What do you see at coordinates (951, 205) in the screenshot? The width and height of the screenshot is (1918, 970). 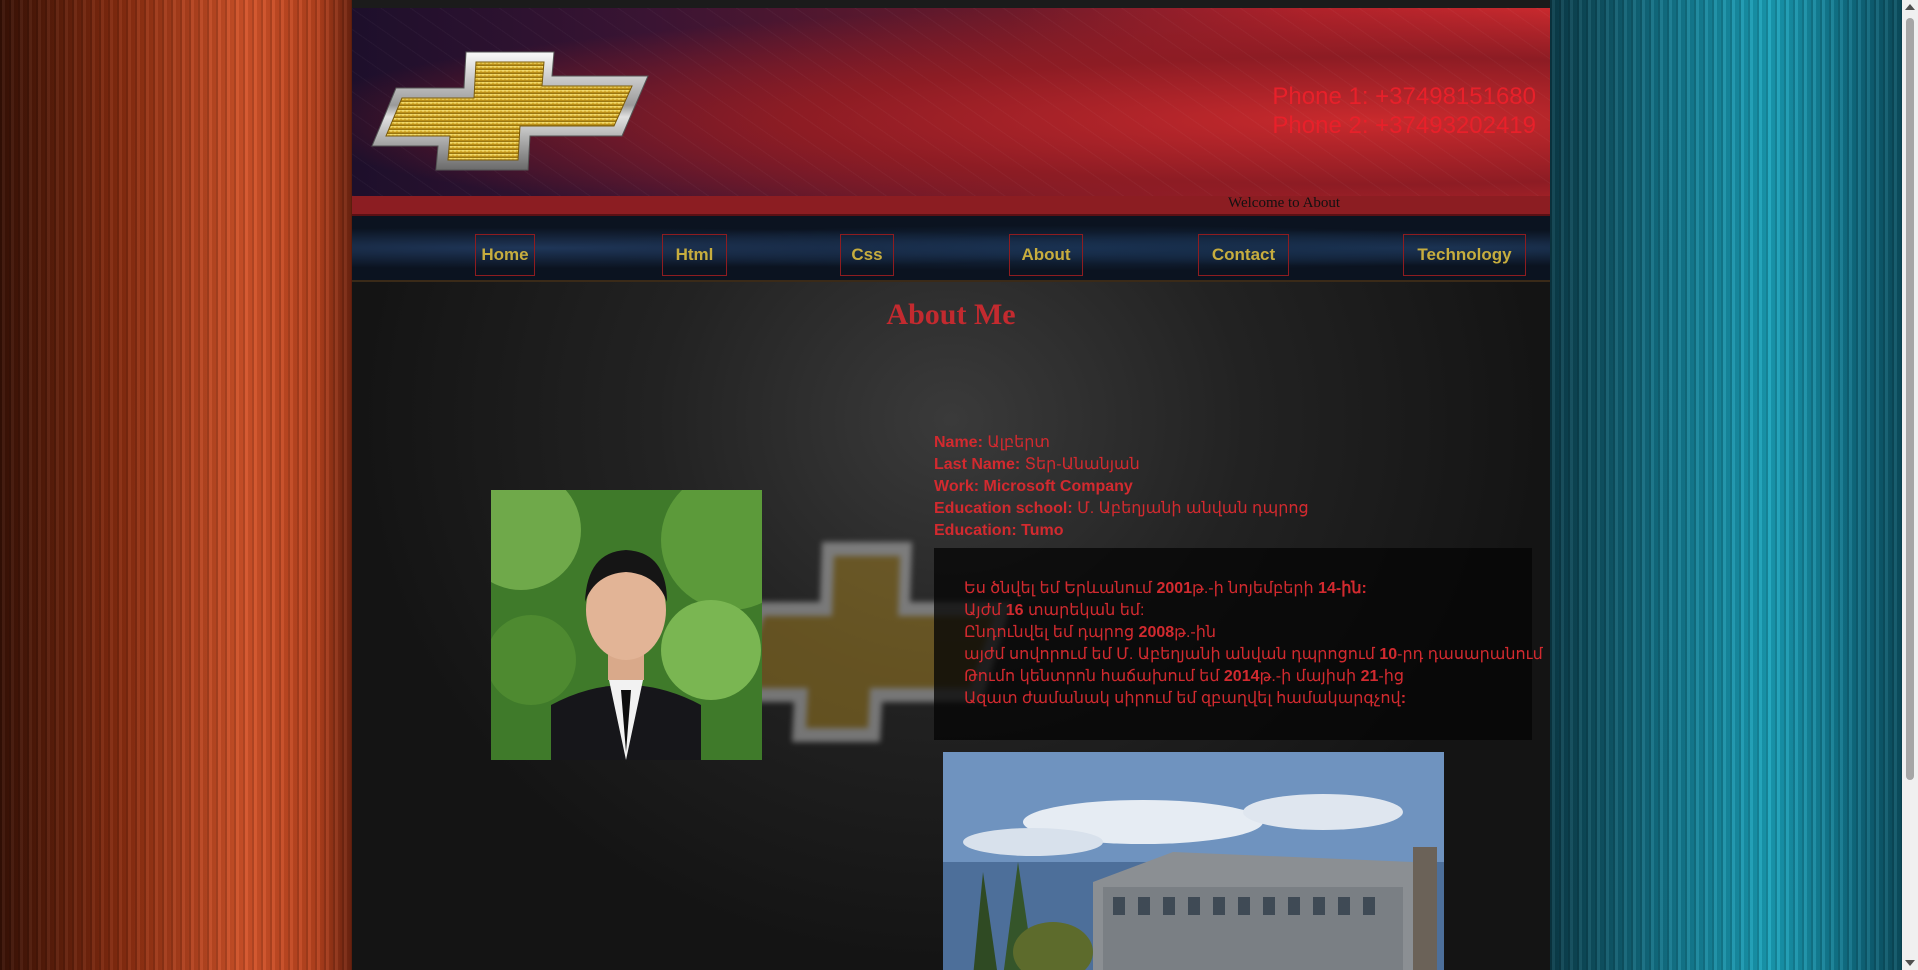 I see `welcome-bar: Welcome to About` at bounding box center [951, 205].